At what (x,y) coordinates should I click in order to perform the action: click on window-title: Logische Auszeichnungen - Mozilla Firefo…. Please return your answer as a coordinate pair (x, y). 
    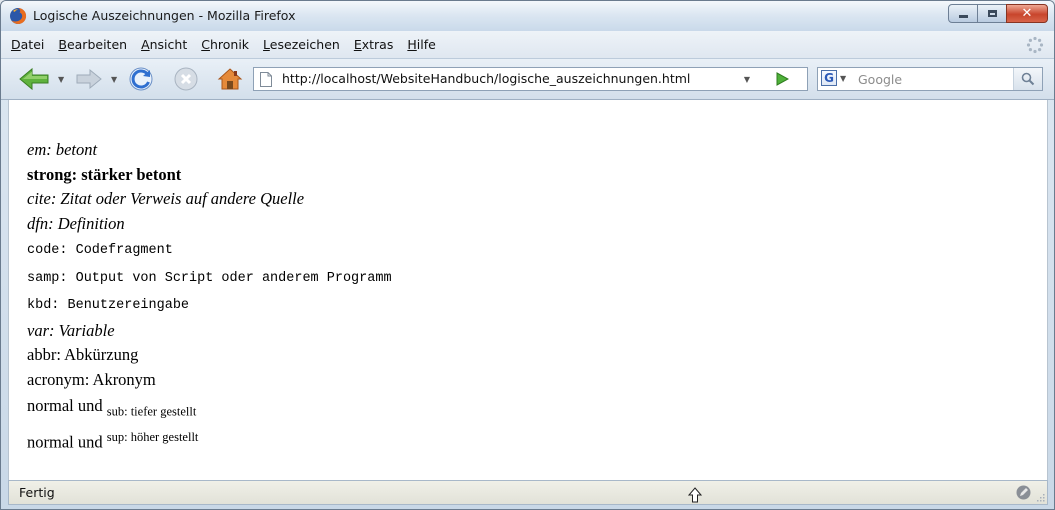
    Looking at the image, I should click on (164, 15).